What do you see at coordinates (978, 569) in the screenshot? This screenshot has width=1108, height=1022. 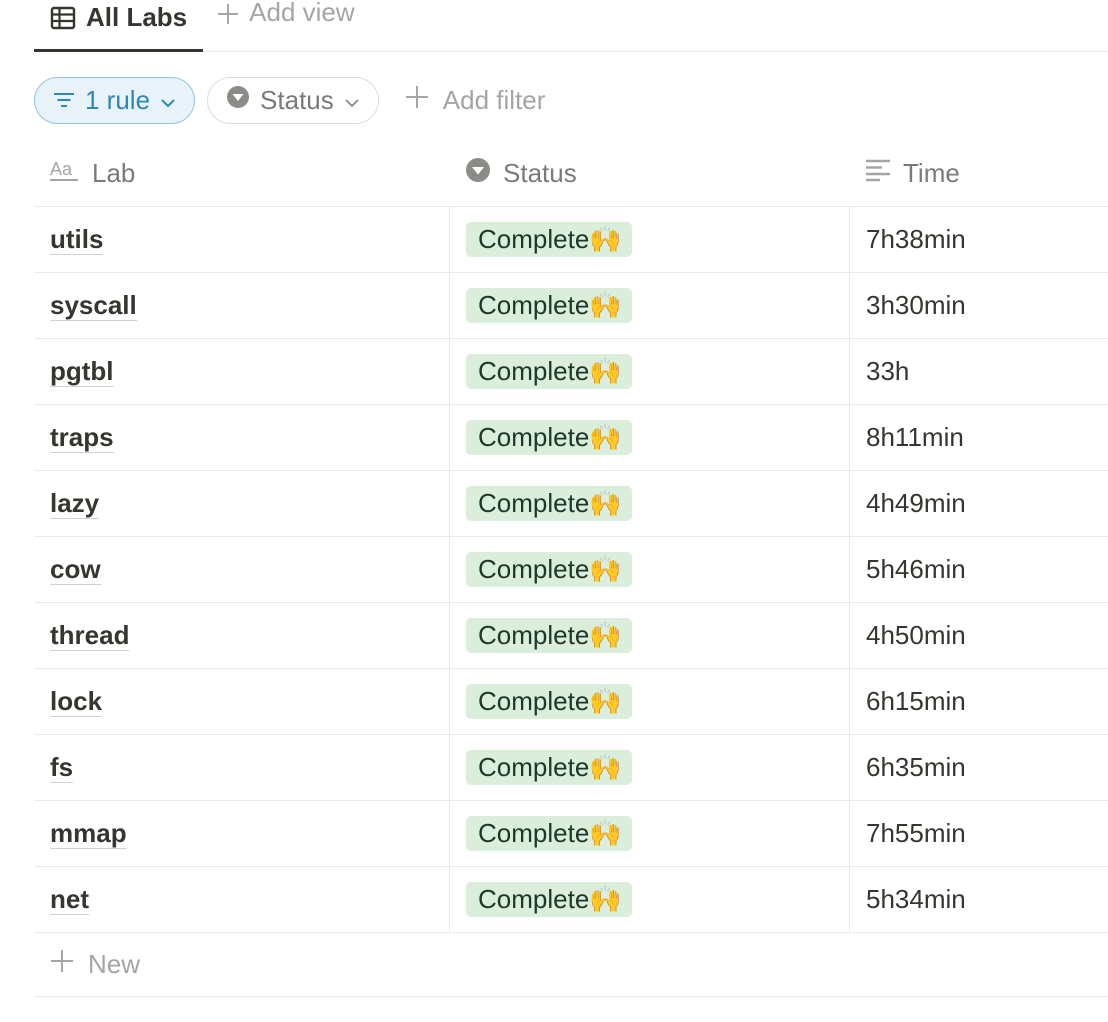 I see `time-cell: 5h46min` at bounding box center [978, 569].